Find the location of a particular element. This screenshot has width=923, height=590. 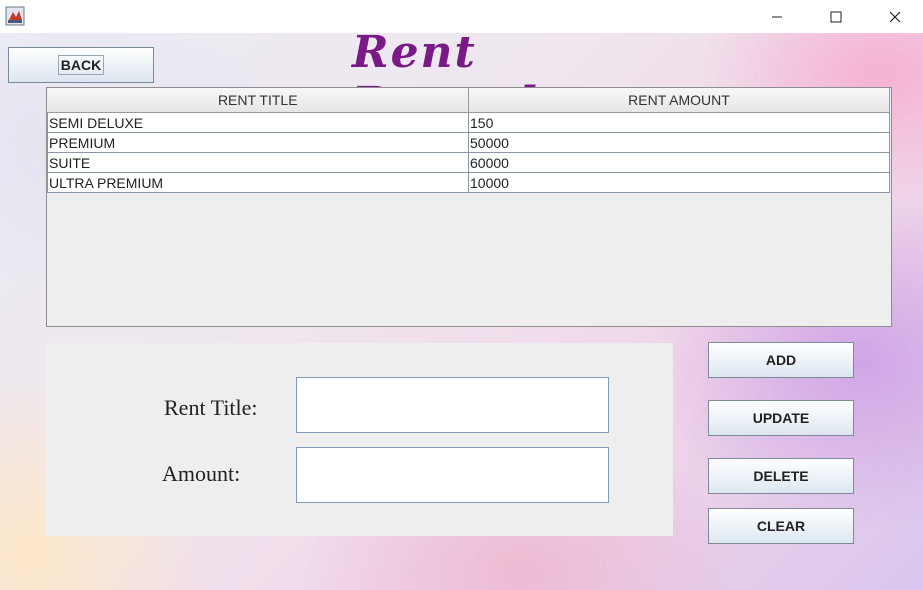

rent-title-cell: PREMIUM is located at coordinates (258, 142).